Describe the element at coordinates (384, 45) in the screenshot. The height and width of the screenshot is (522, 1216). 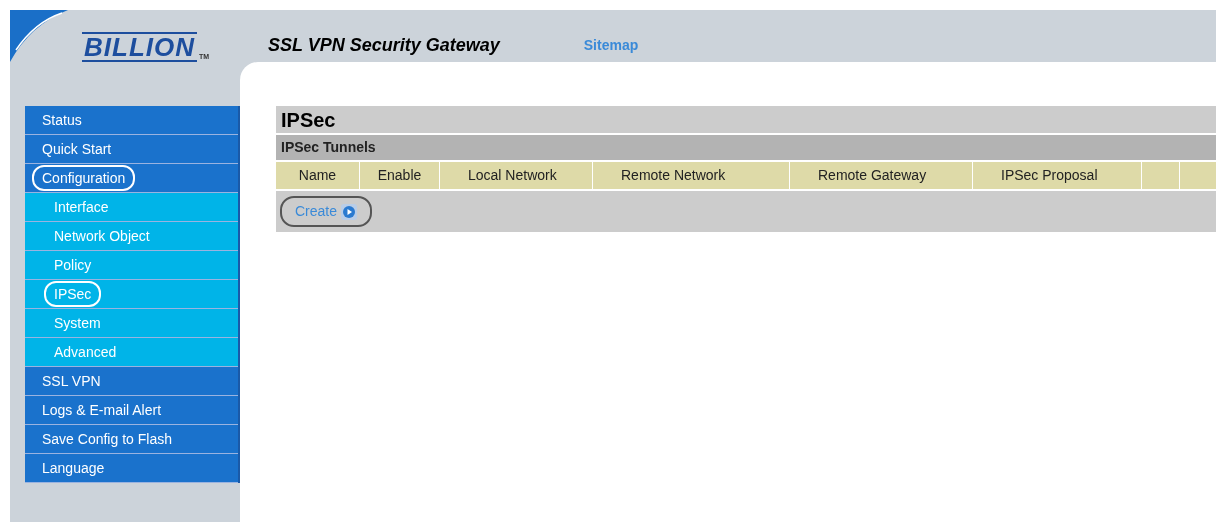
I see `app-title: SSL VPN Security Gateway` at that location.